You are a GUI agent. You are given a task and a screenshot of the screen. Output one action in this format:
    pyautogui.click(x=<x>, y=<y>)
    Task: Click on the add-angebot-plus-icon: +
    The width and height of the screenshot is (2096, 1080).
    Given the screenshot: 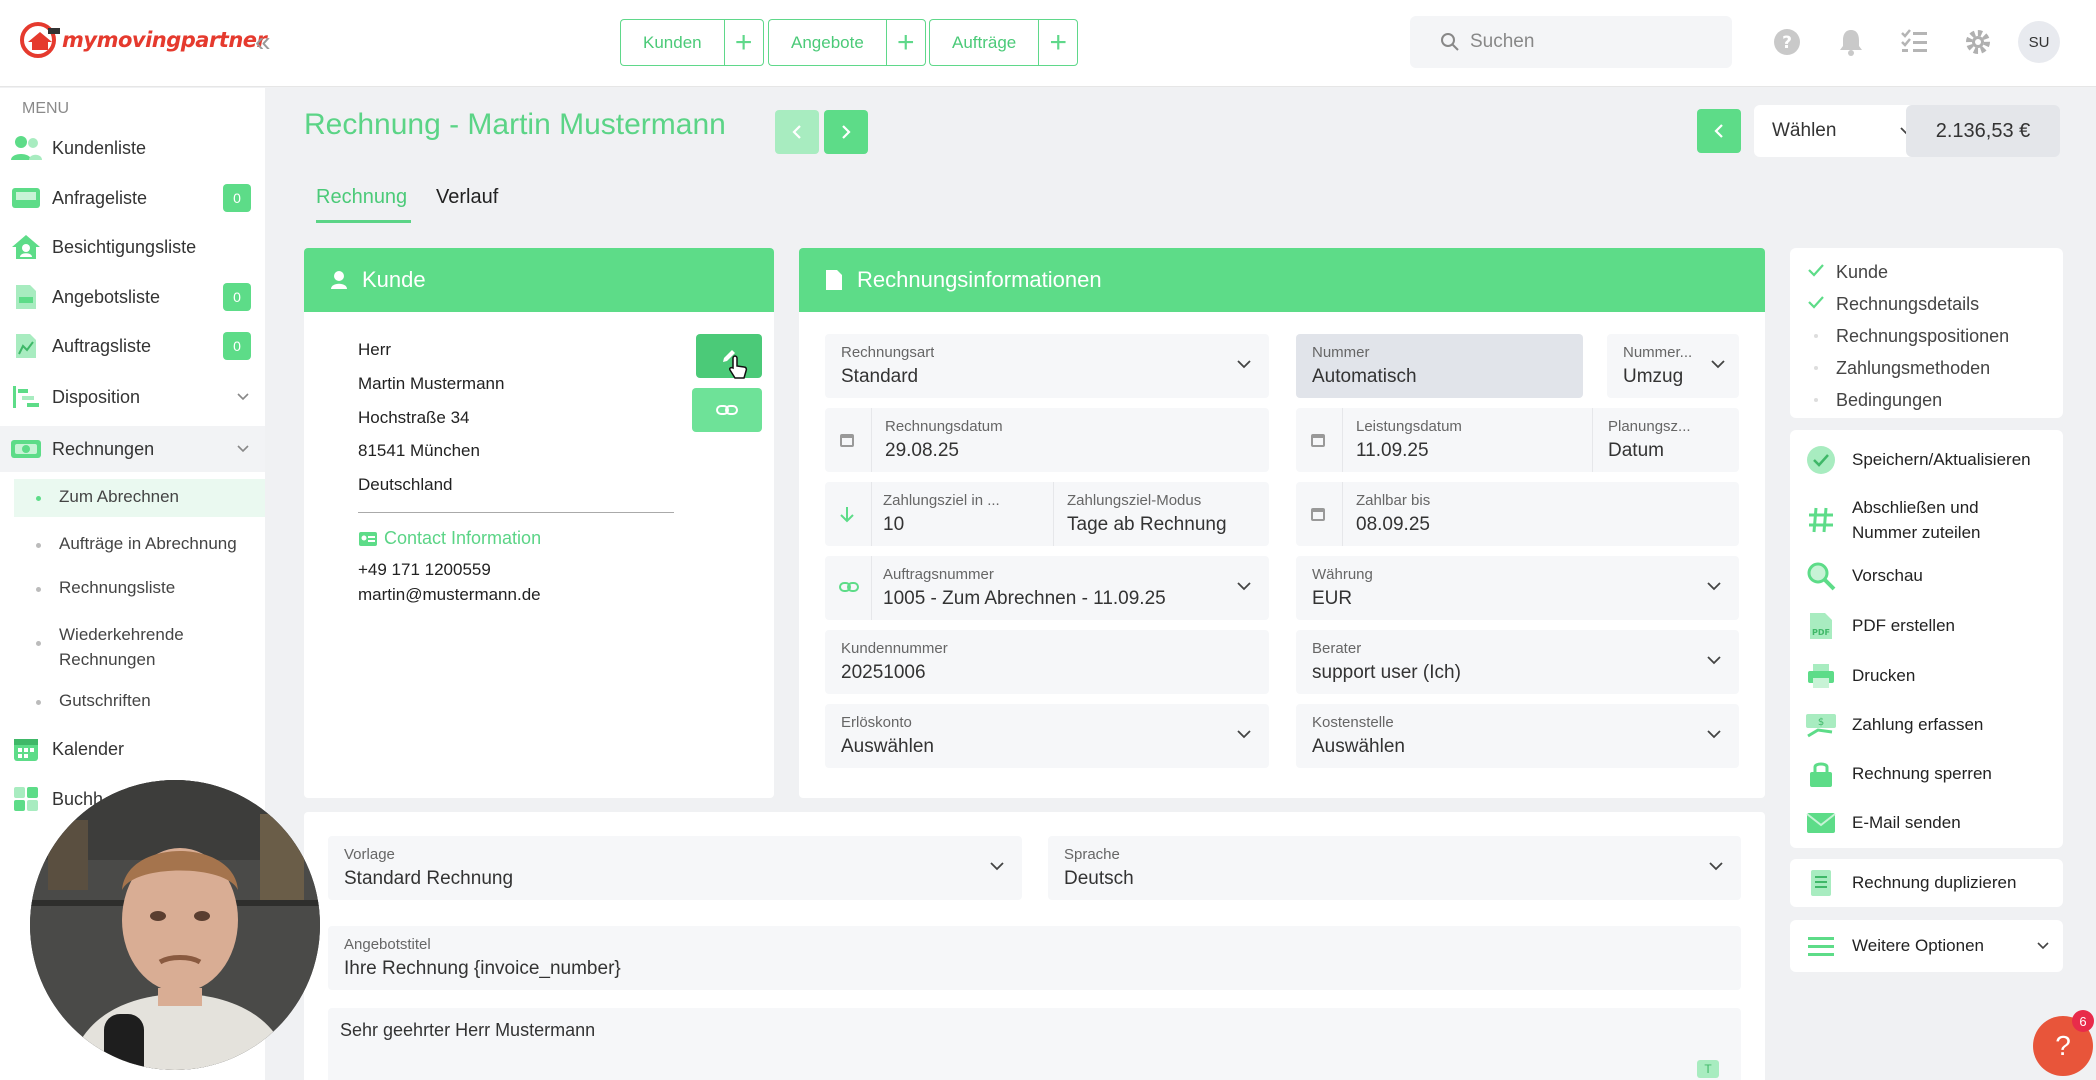 What is the action you would take?
    pyautogui.click(x=905, y=42)
    